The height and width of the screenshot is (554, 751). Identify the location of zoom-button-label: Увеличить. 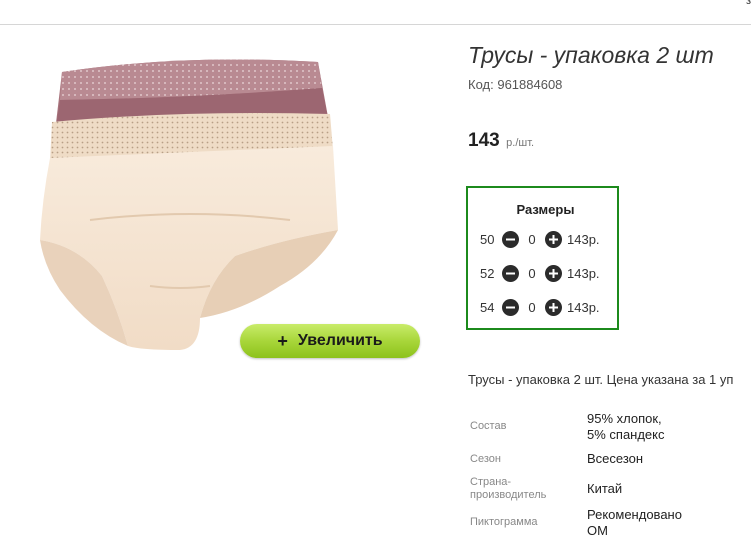
(340, 340).